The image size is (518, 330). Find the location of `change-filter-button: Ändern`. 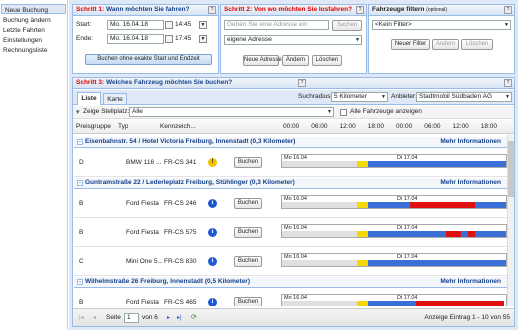

change-filter-button: Ändern is located at coordinates (445, 44).